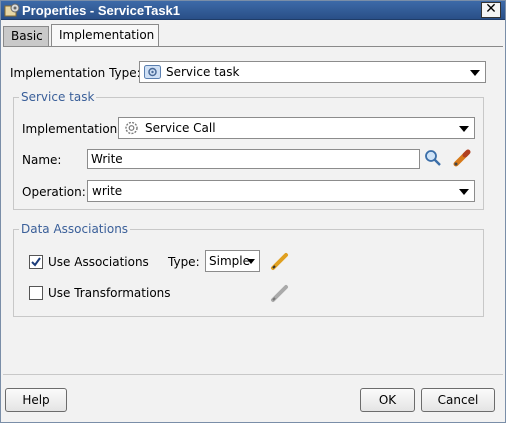  I want to click on tab-basic: Basic, so click(26, 36).